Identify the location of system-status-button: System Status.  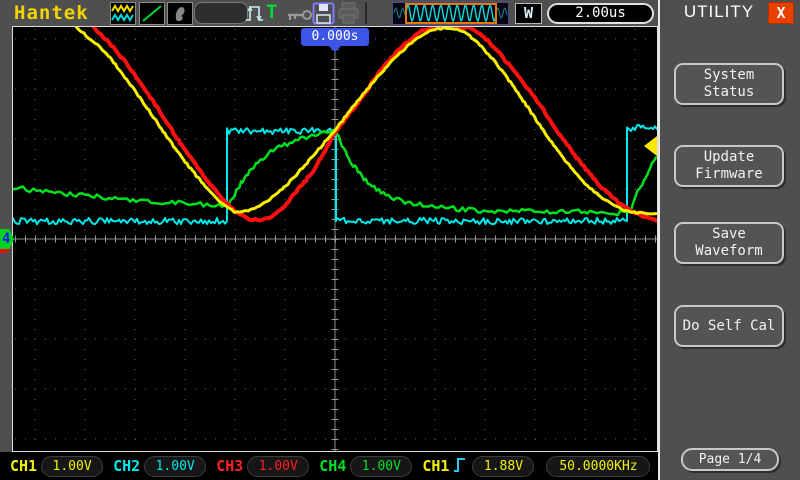
(729, 84).